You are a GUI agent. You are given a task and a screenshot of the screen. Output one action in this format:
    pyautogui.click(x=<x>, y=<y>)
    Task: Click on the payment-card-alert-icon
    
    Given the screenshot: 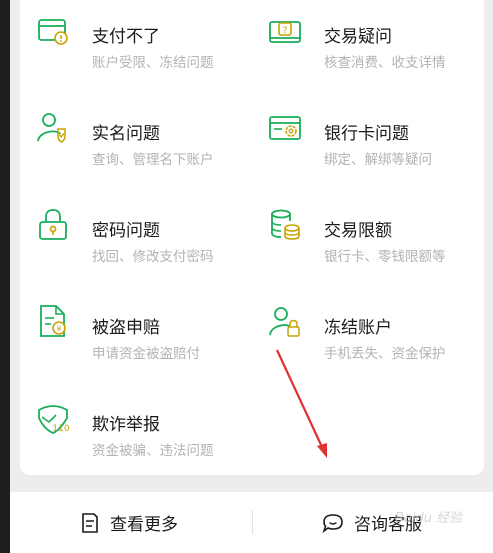 What is the action you would take?
    pyautogui.click(x=53, y=32)
    